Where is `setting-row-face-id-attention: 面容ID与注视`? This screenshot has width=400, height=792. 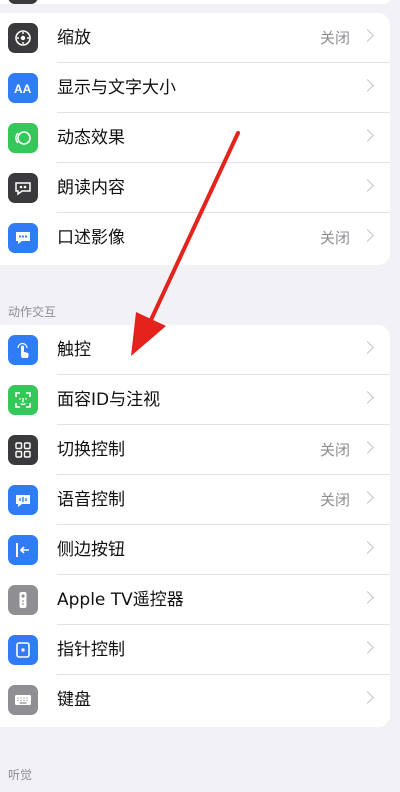
setting-row-face-id-attention: 面容ID与注视 is located at coordinates (195, 400).